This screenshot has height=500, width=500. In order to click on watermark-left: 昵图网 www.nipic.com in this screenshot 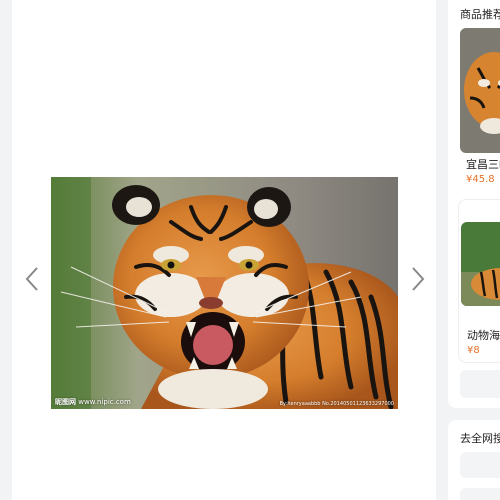, I will do `click(93, 402)`.